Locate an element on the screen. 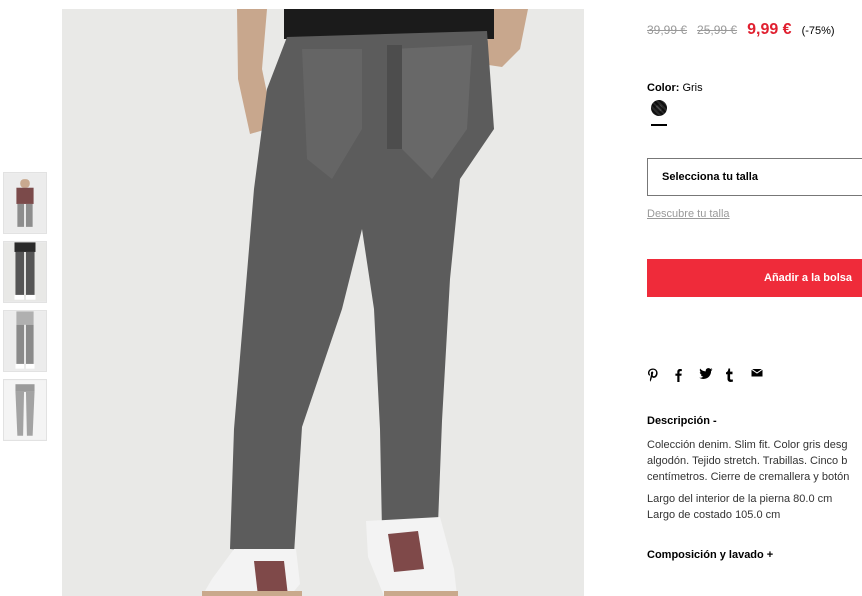 This screenshot has width=862, height=596. color-value: Gris is located at coordinates (692, 88).